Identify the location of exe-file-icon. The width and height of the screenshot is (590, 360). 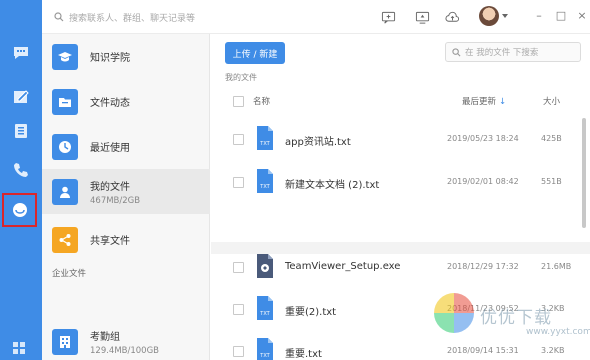
(265, 266).